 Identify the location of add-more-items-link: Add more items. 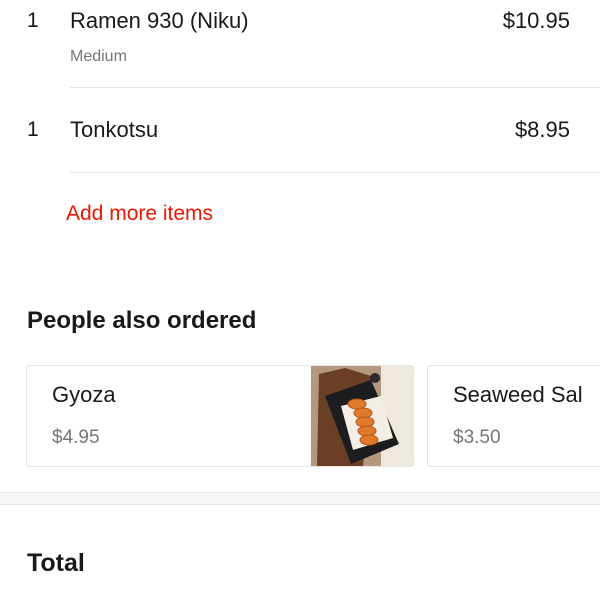
(139, 214).